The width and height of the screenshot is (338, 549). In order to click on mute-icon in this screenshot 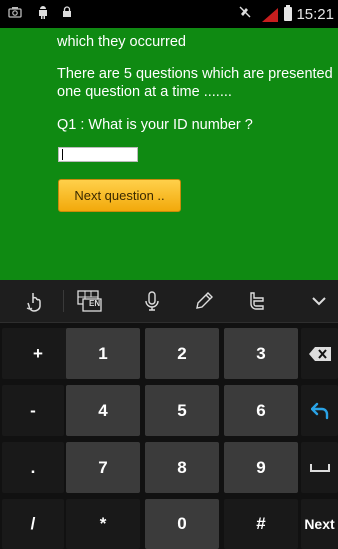, I will do `click(245, 12)`.